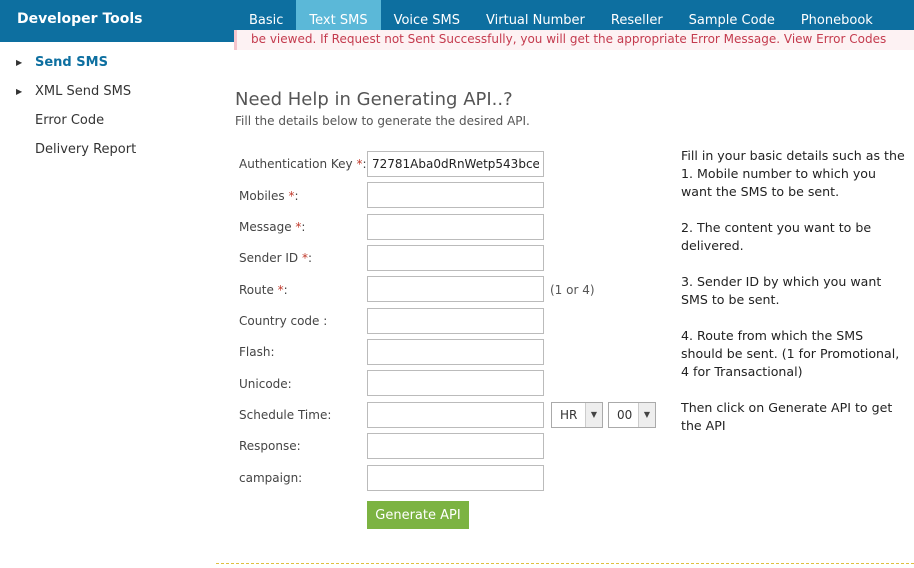  I want to click on route-label: Route *:, so click(263, 290).